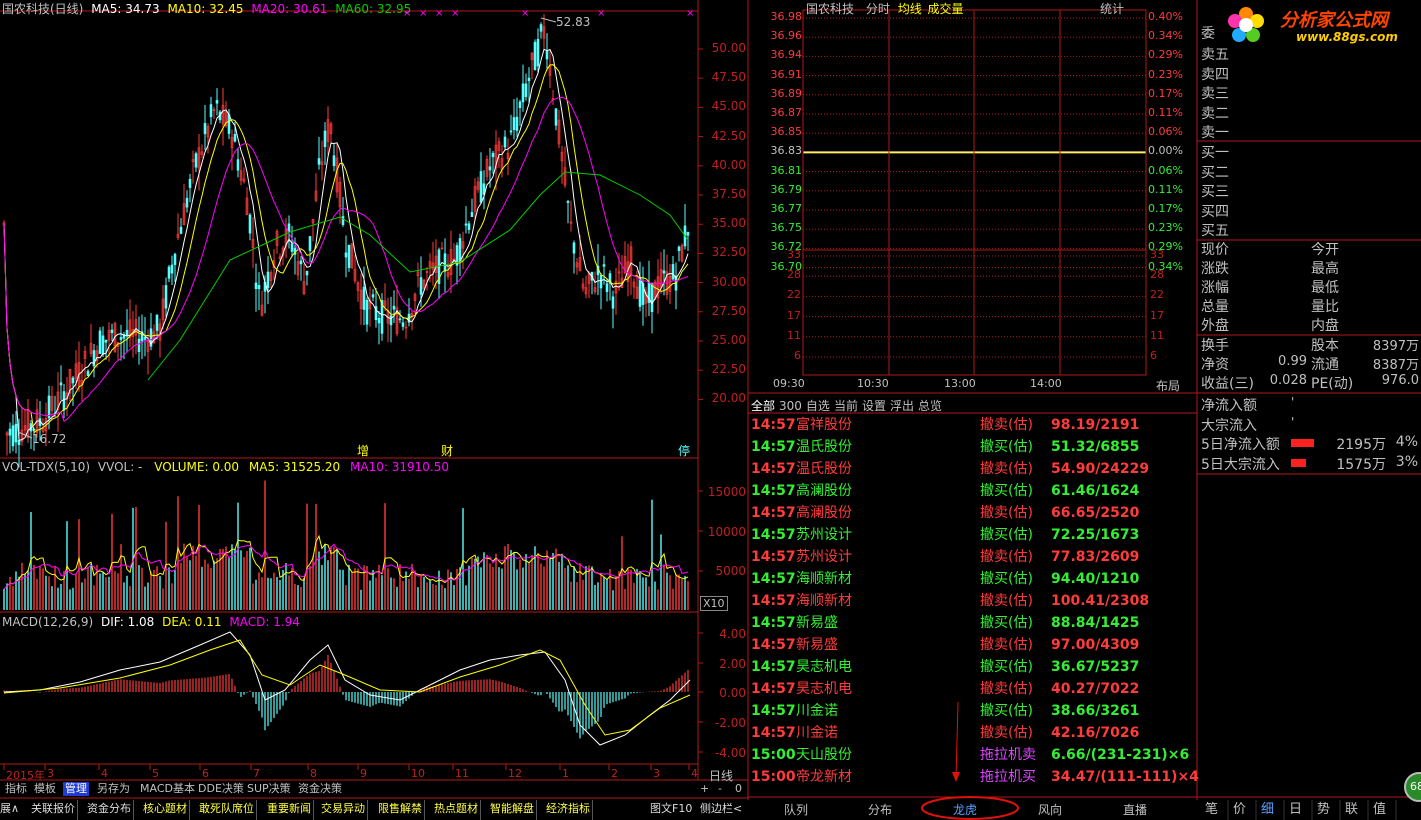 This screenshot has width=1421, height=820. Describe the element at coordinates (720, 788) in the screenshot. I see `zoom-out-button: -` at that location.